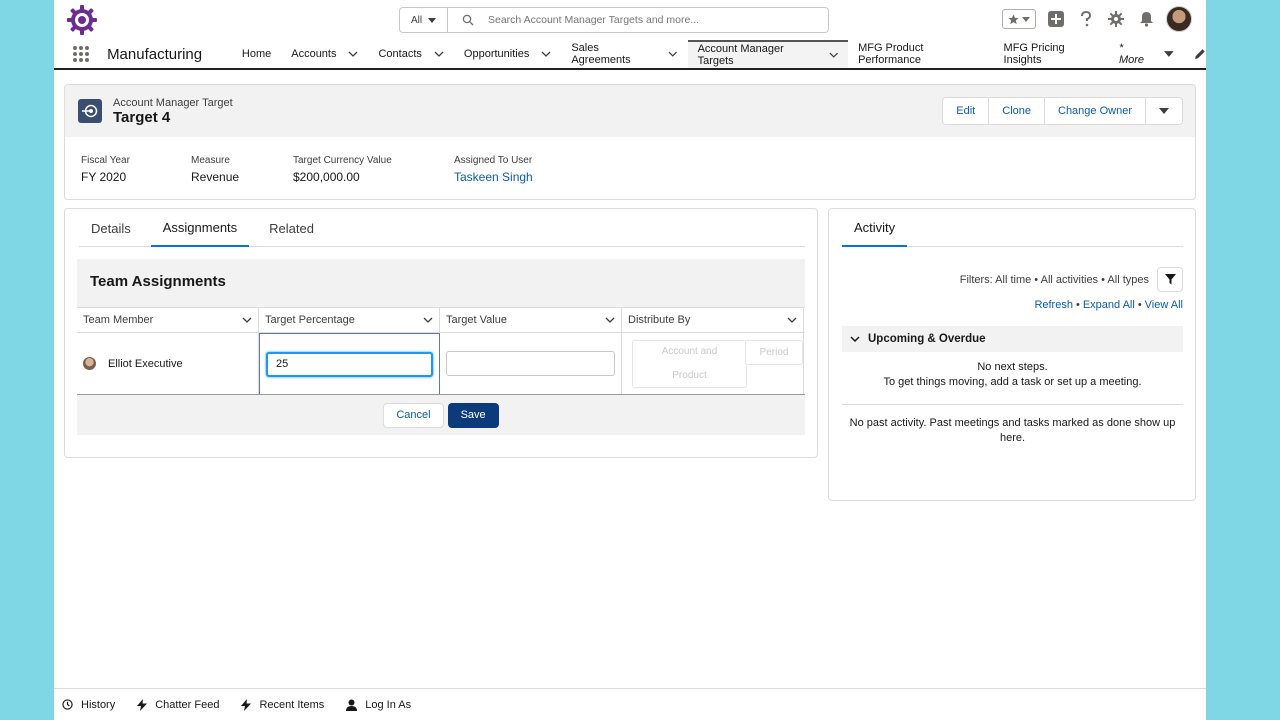 The image size is (1280, 720). Describe the element at coordinates (473, 415) in the screenshot. I see `save-button: Save` at that location.